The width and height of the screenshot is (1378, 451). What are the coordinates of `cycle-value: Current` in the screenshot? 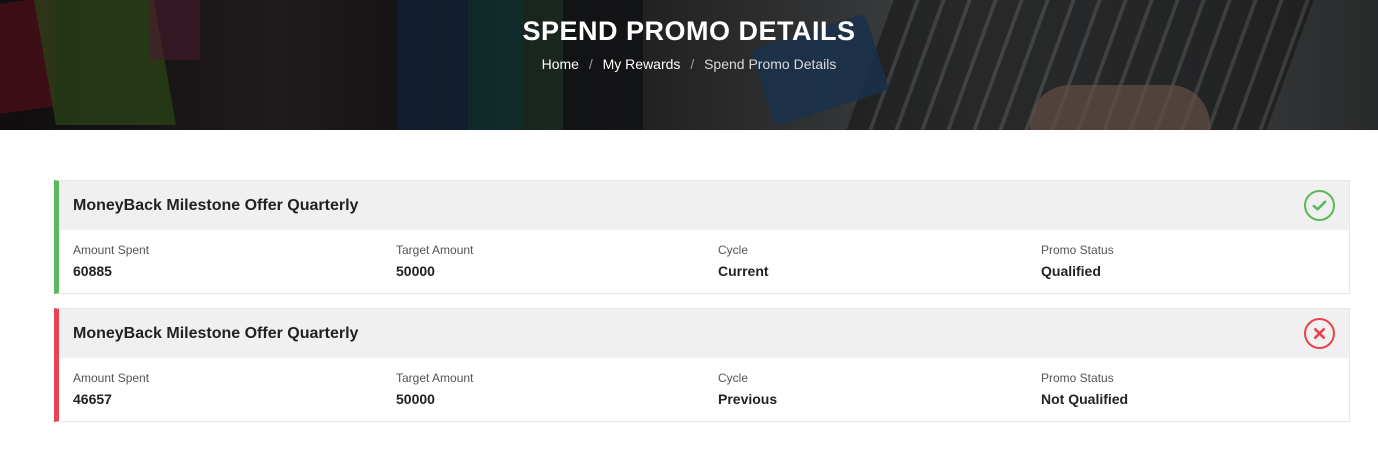 It's located at (743, 271).